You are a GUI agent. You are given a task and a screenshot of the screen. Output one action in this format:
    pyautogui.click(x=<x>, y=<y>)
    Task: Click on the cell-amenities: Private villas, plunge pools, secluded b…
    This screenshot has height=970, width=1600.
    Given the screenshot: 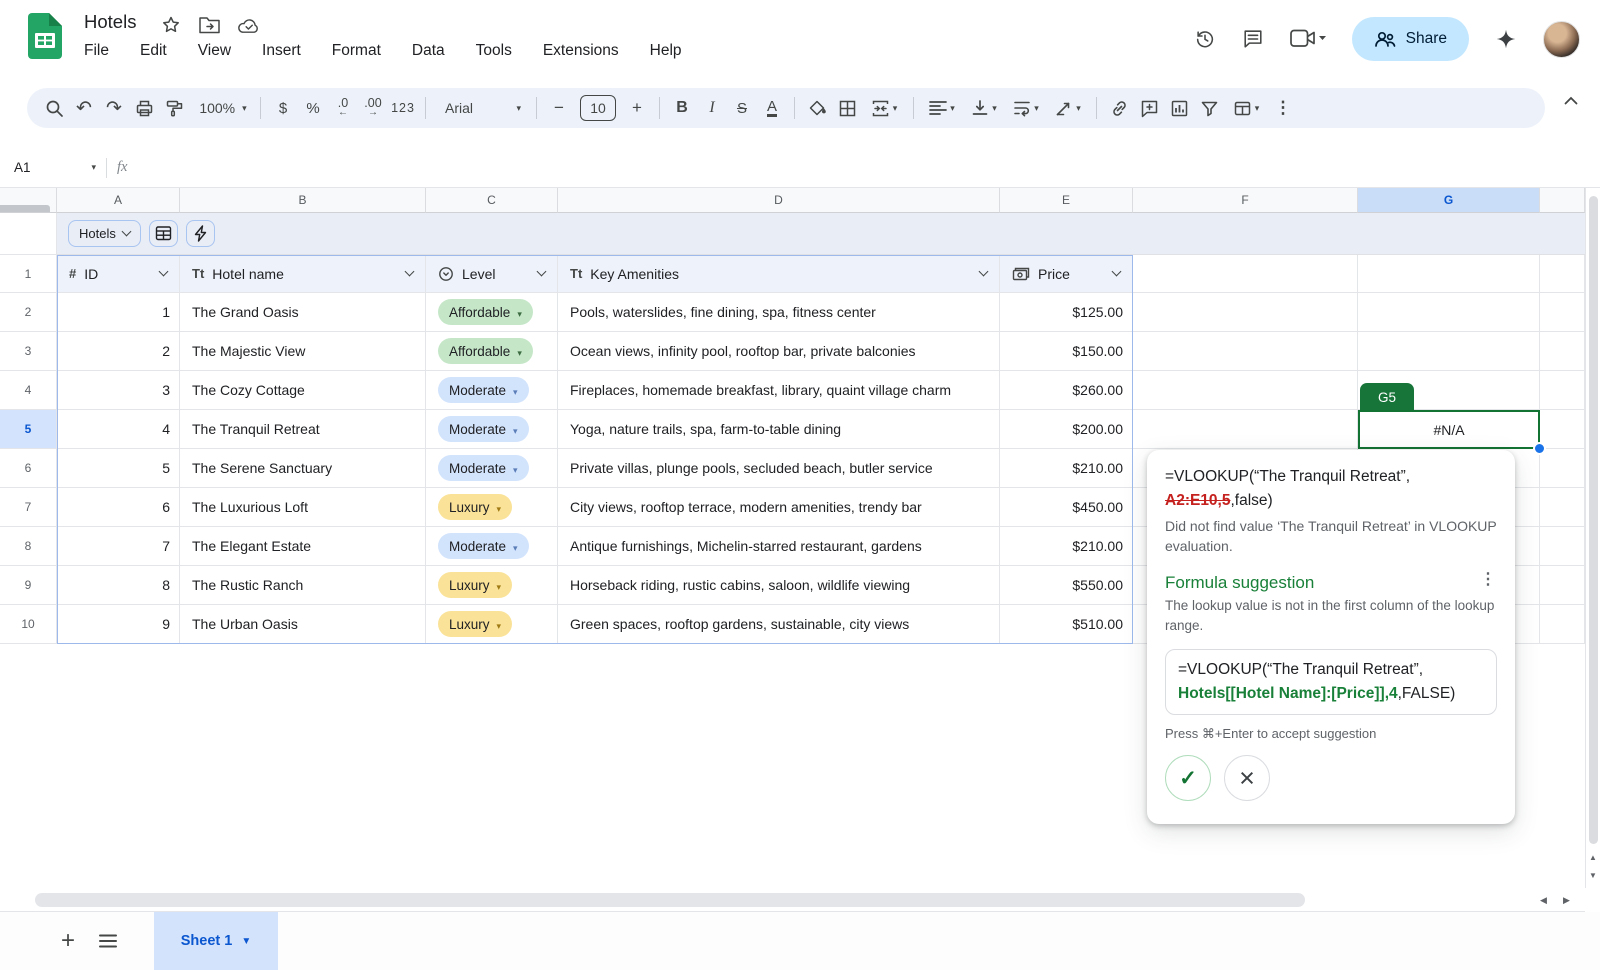 What is the action you would take?
    pyautogui.click(x=779, y=468)
    